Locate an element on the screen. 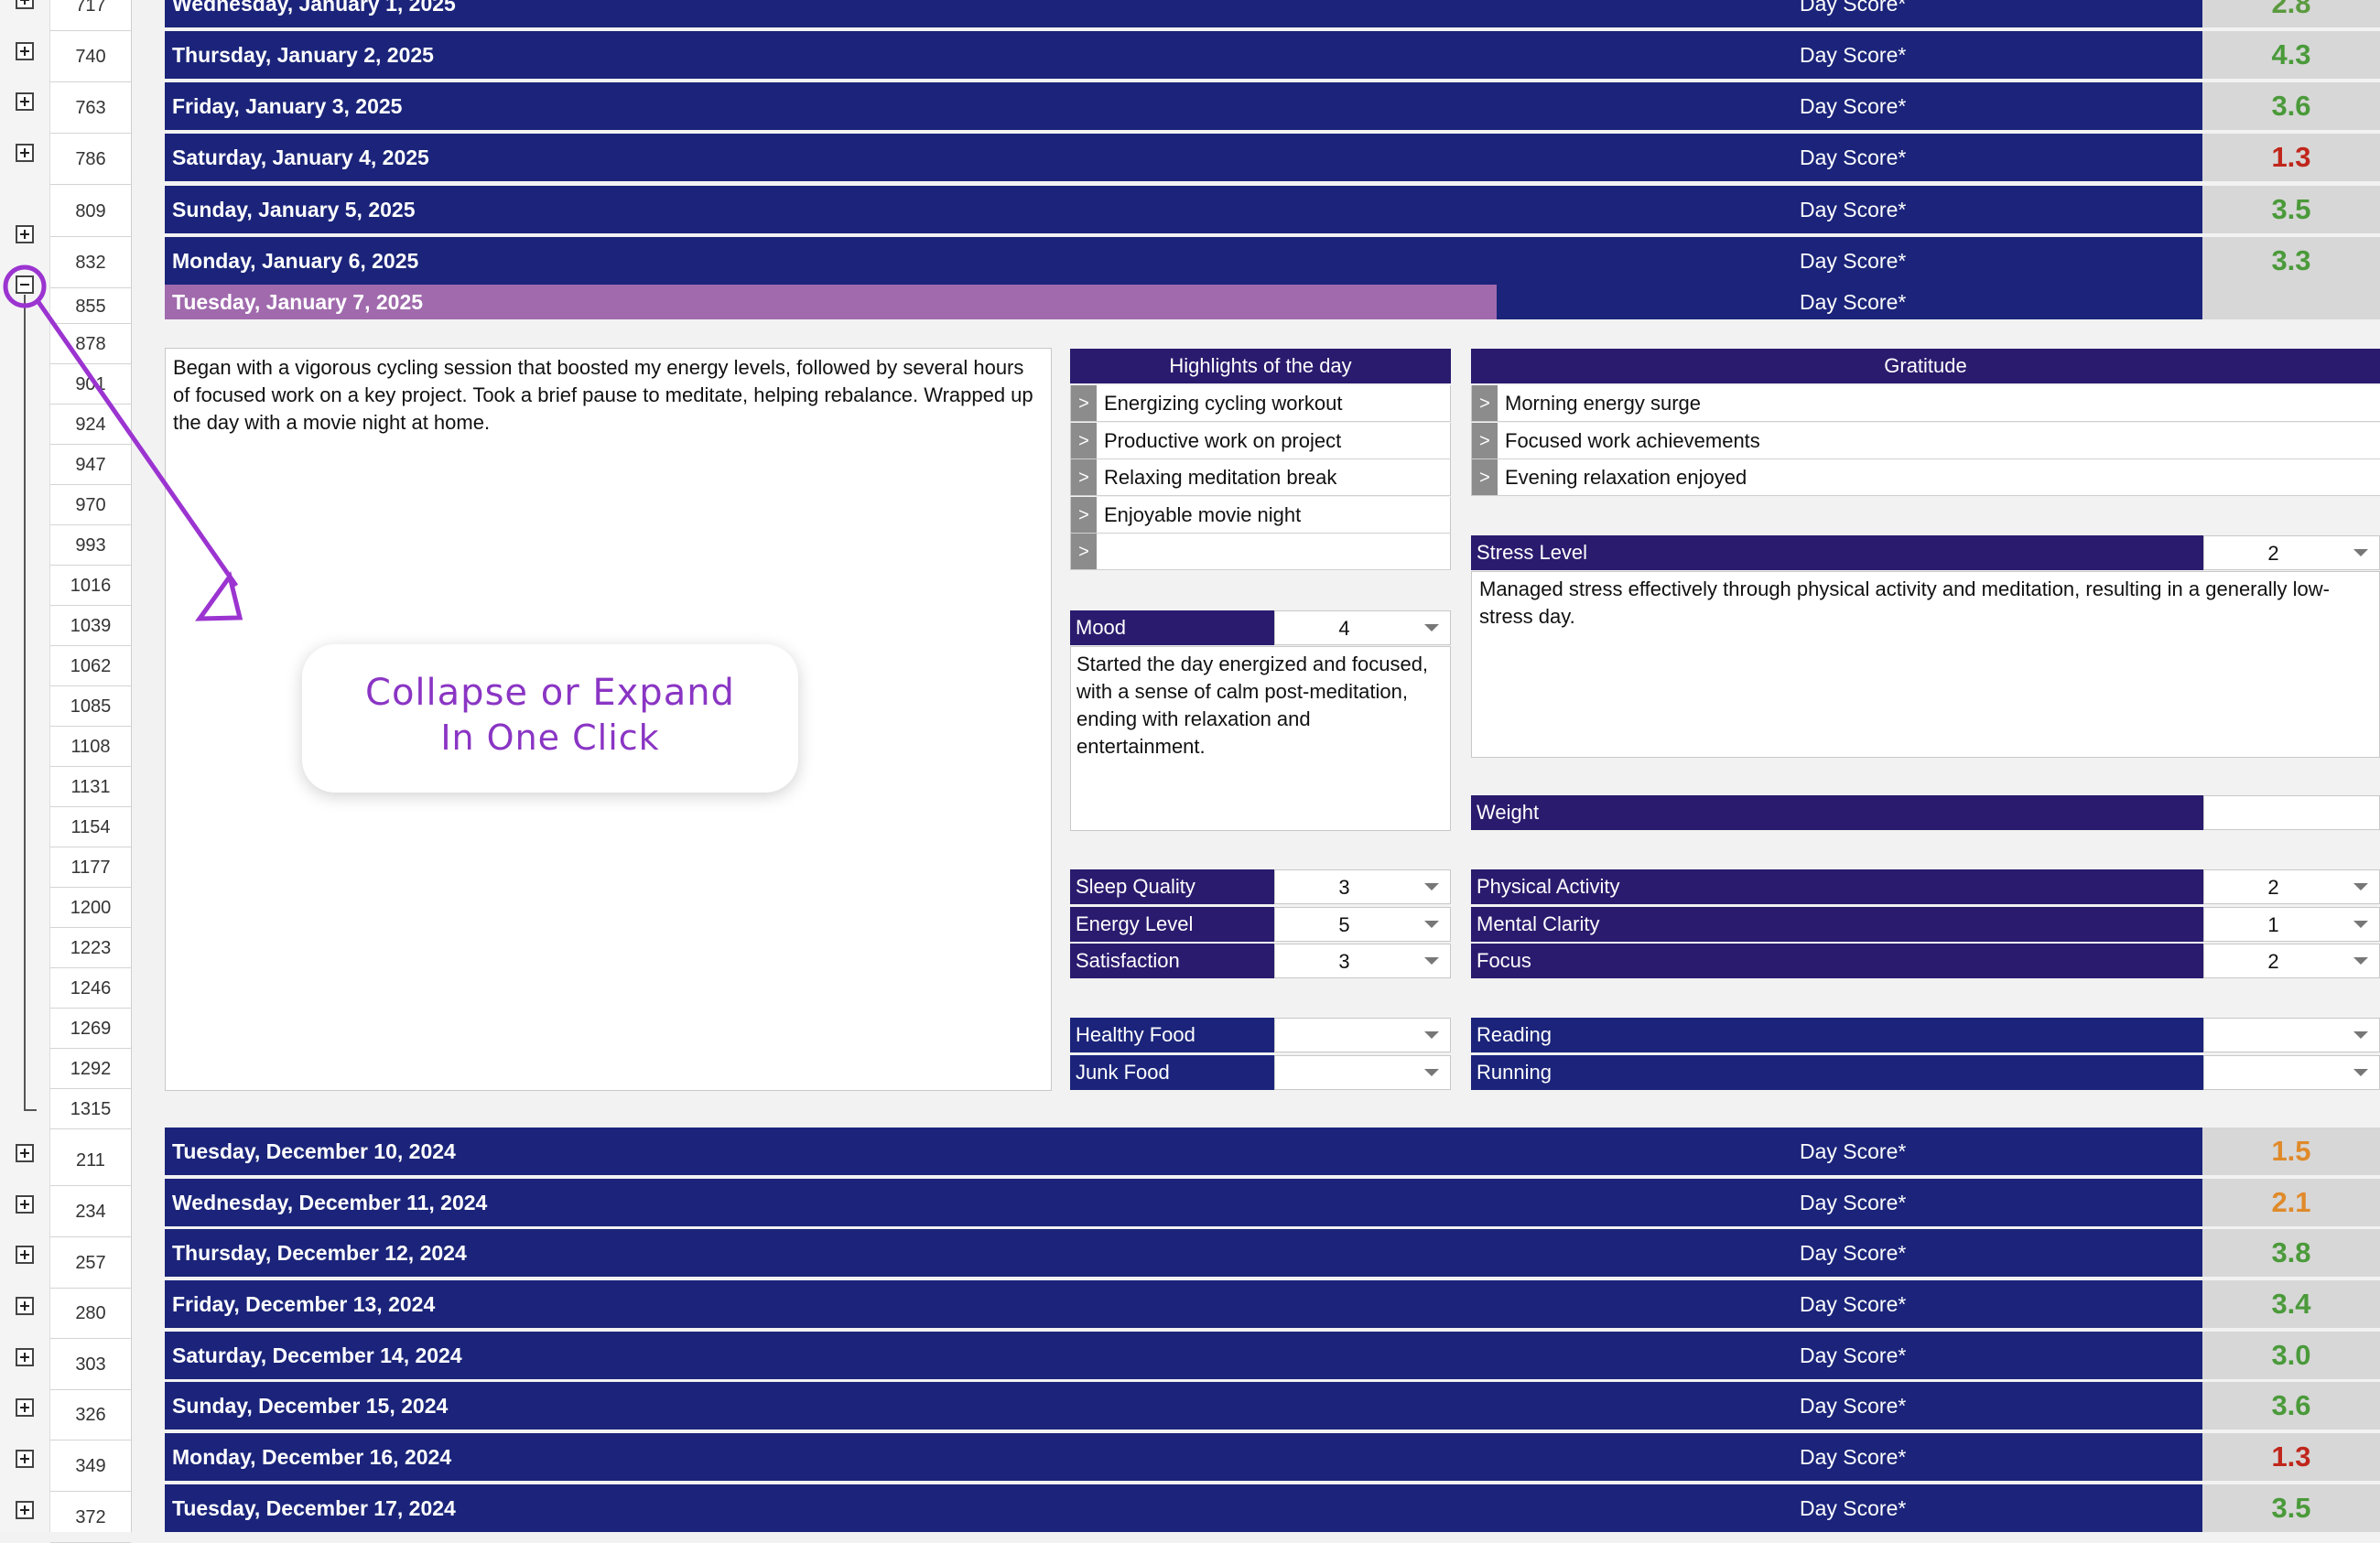 The height and width of the screenshot is (1543, 2380). day-score-value: 3.5 is located at coordinates (2291, 1508).